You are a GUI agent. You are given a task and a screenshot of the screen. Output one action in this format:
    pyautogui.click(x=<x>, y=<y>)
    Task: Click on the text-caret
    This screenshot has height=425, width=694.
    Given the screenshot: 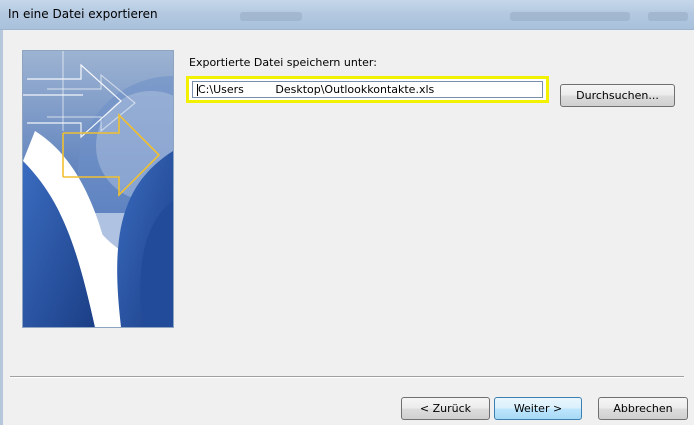 What is the action you would take?
    pyautogui.click(x=197, y=90)
    